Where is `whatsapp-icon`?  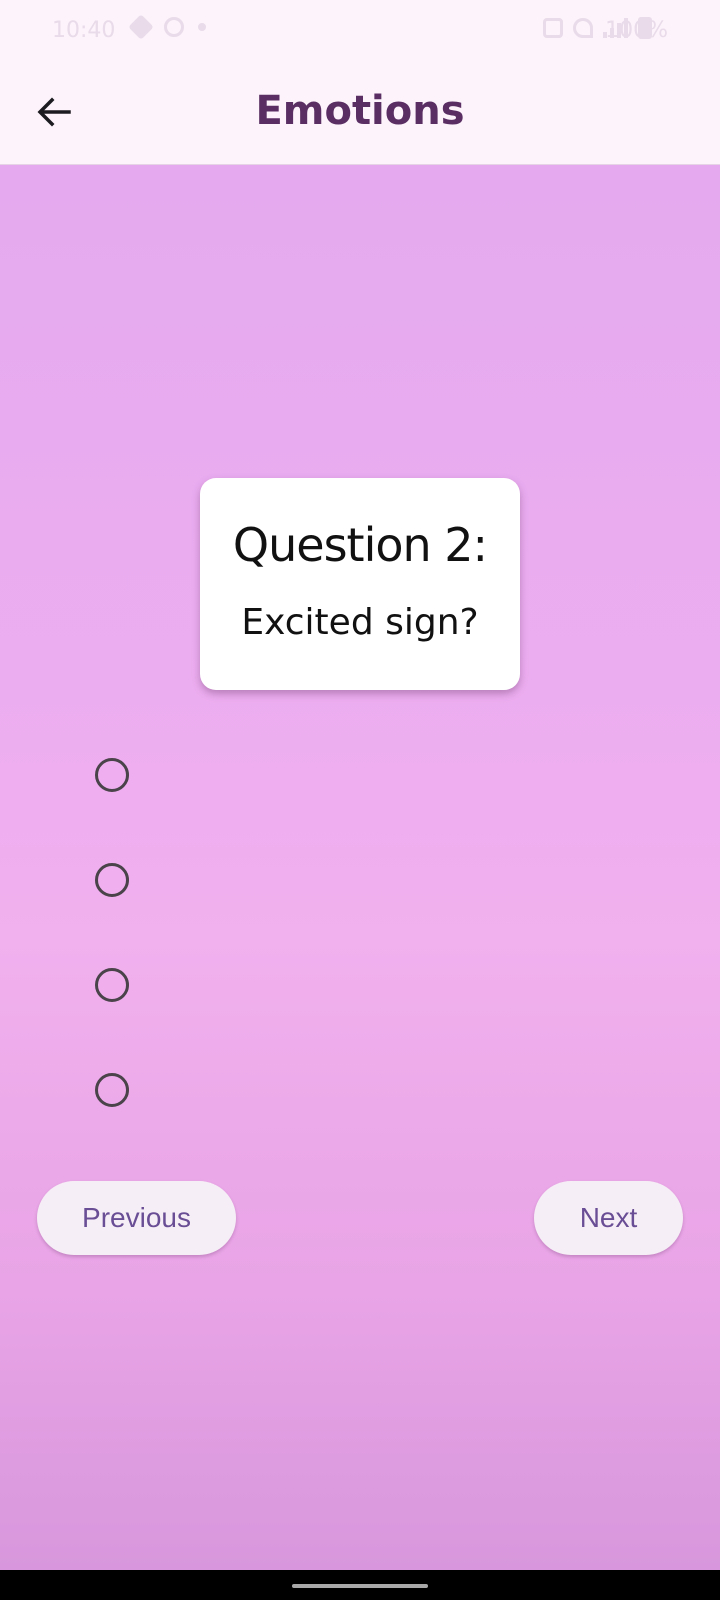 whatsapp-icon is located at coordinates (174, 27).